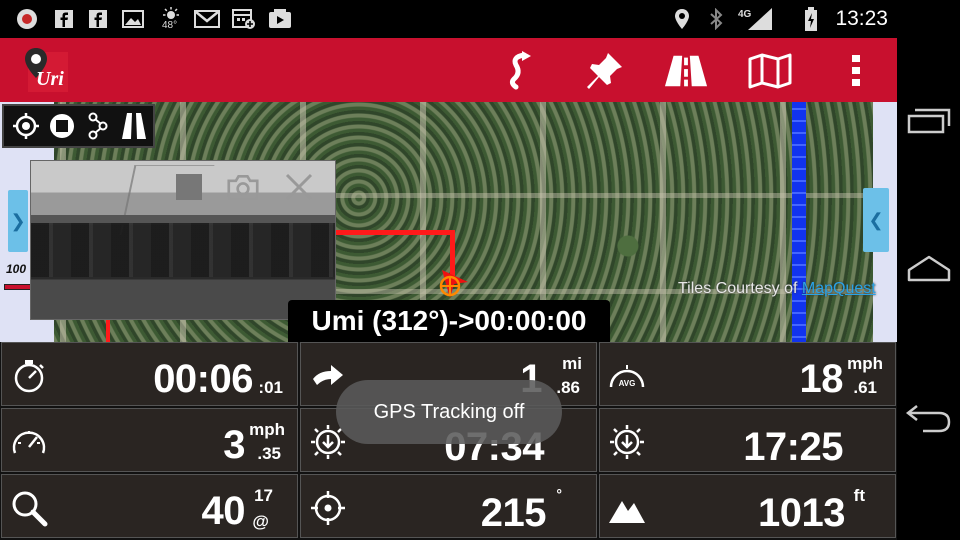 The image size is (960, 540). What do you see at coordinates (170, 25) in the screenshot?
I see `temperature-text: 48°` at bounding box center [170, 25].